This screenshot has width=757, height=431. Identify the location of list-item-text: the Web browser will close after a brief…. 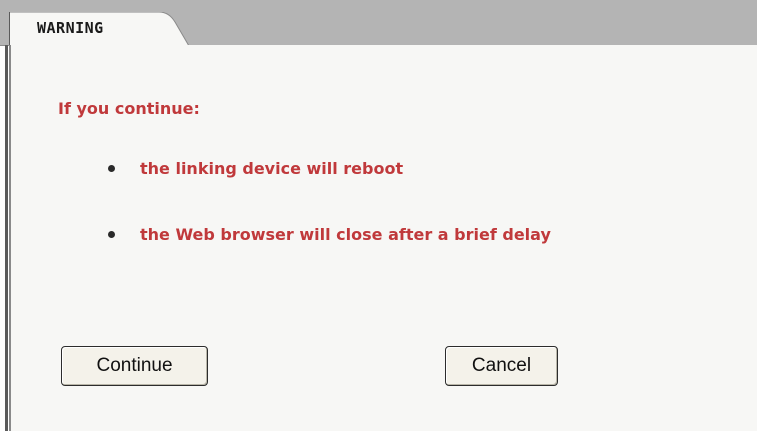
(345, 234).